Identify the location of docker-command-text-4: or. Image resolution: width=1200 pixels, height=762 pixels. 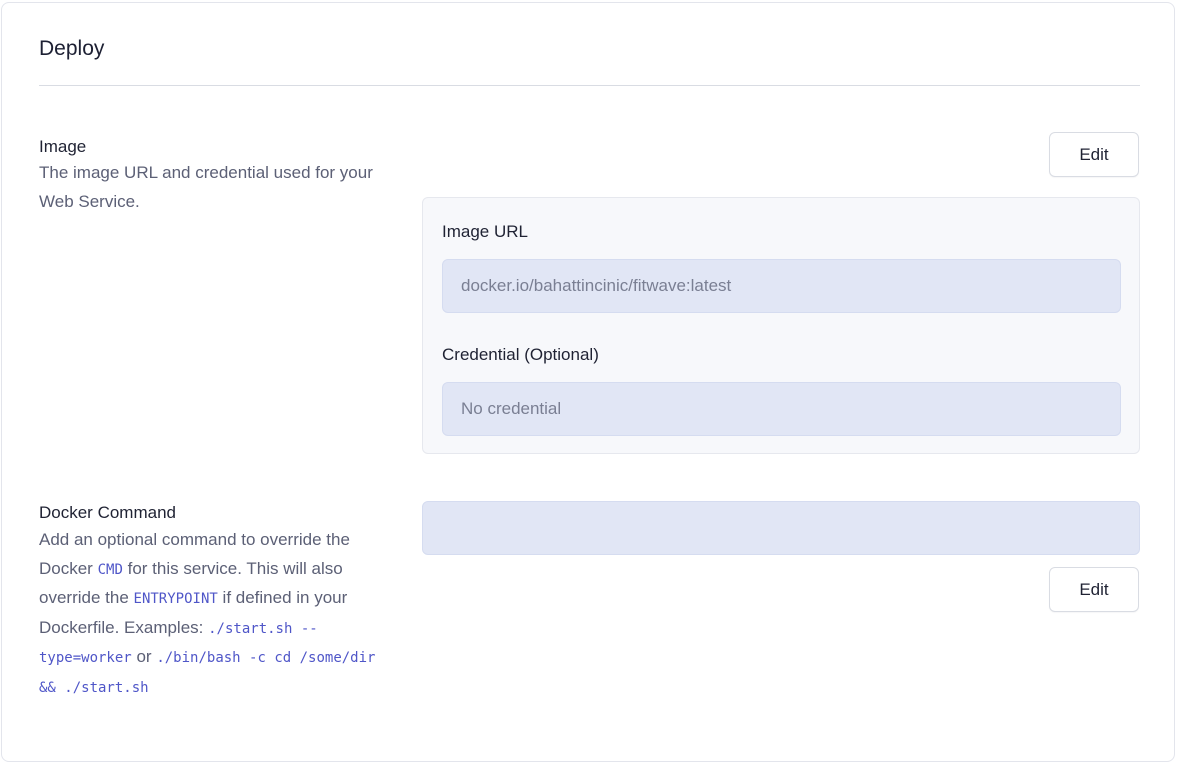
(144, 656).